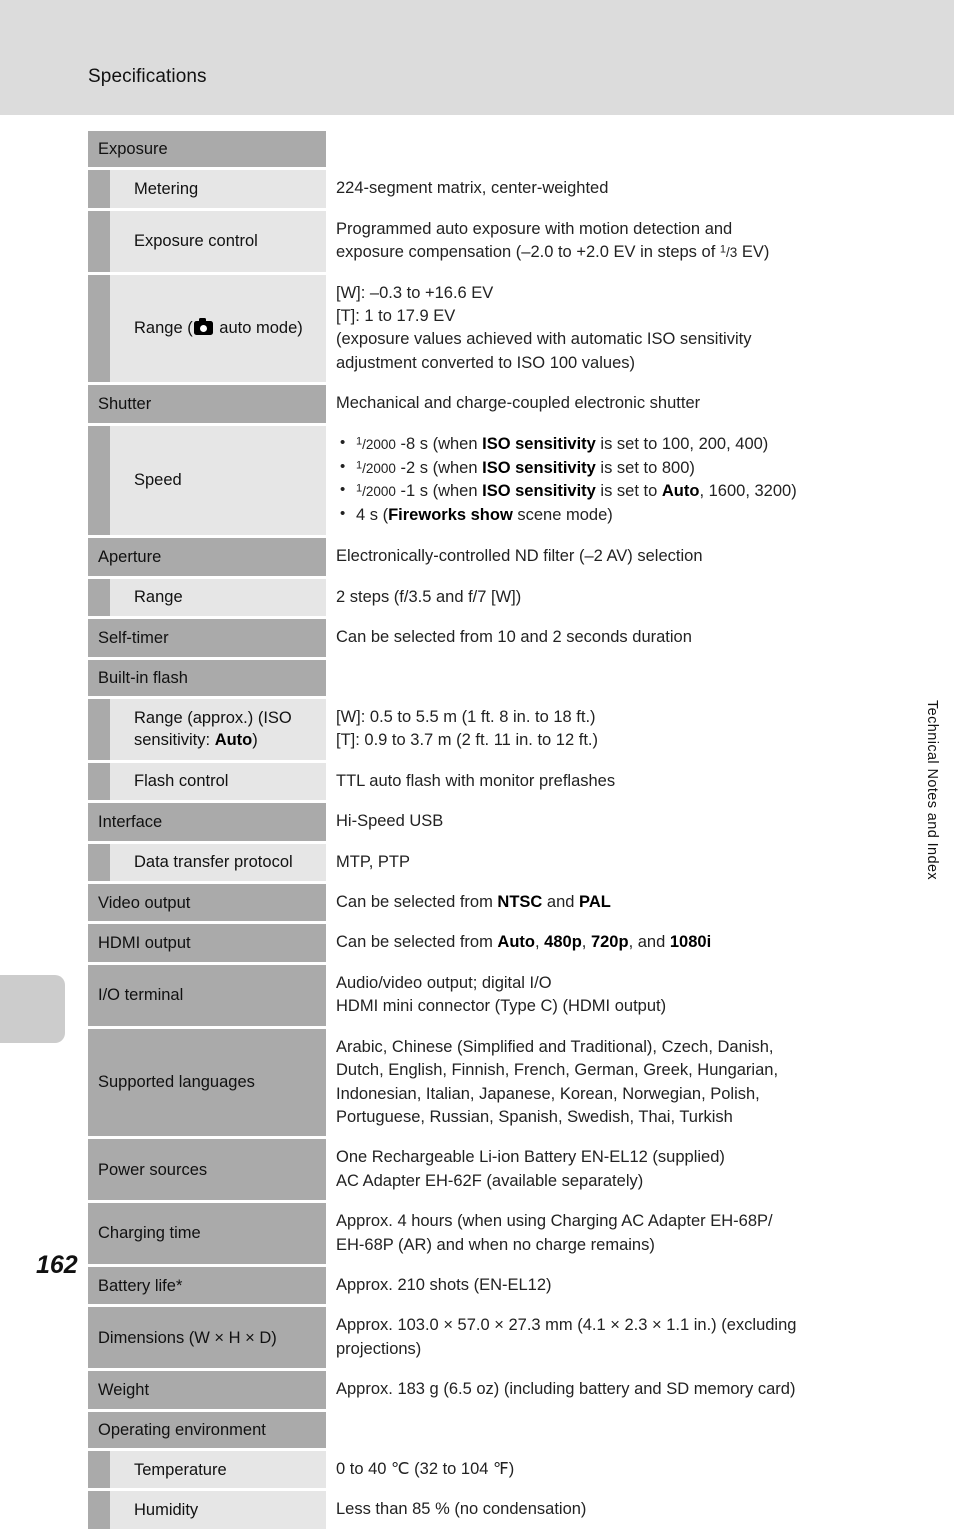 The height and width of the screenshot is (1532, 954). I want to click on value-text: ,, so click(540, 942).